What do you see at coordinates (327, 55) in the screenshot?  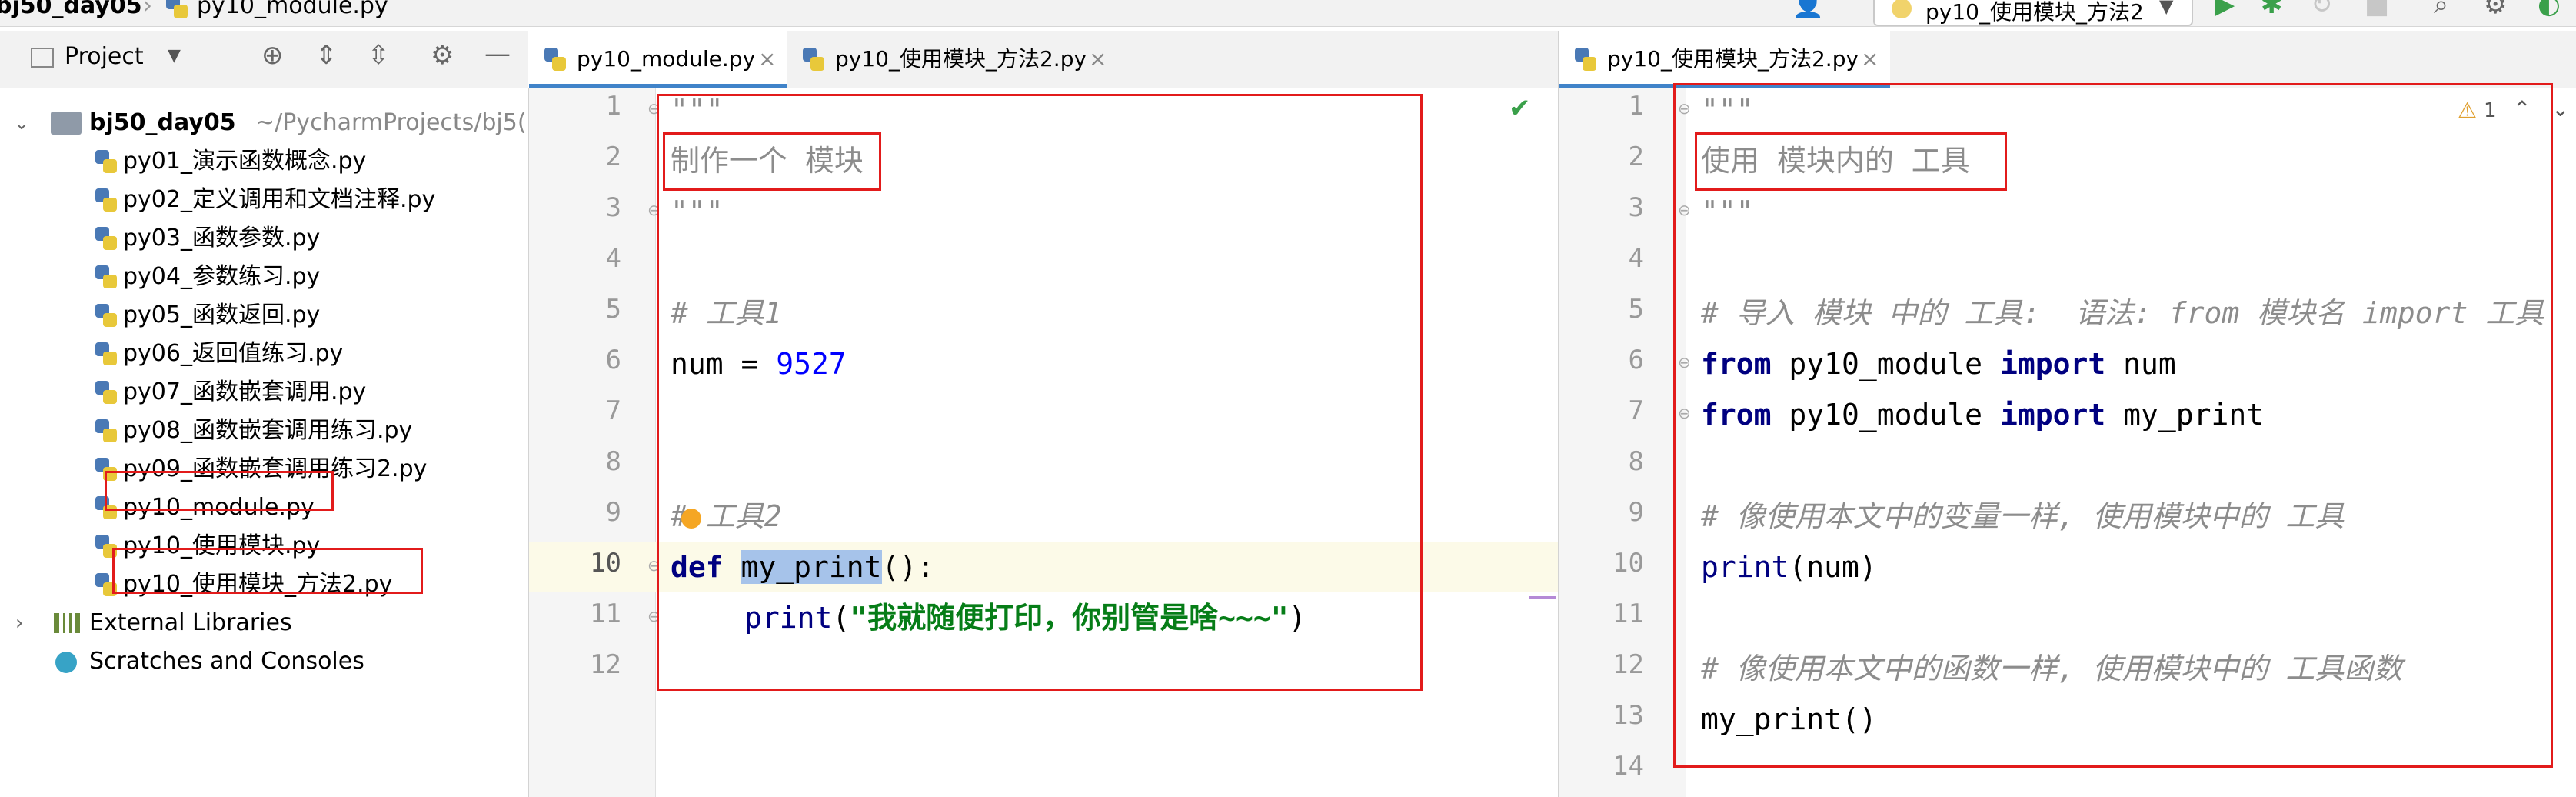 I see `expand-all-icon: ⇕` at bounding box center [327, 55].